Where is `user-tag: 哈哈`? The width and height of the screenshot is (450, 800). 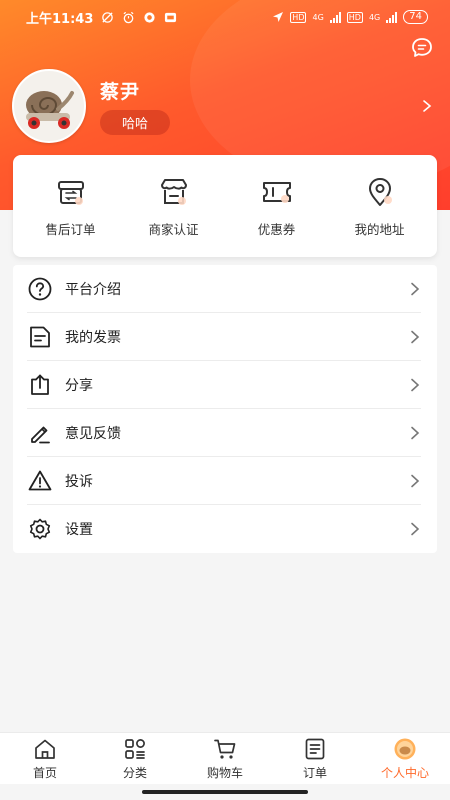 user-tag: 哈哈 is located at coordinates (135, 122).